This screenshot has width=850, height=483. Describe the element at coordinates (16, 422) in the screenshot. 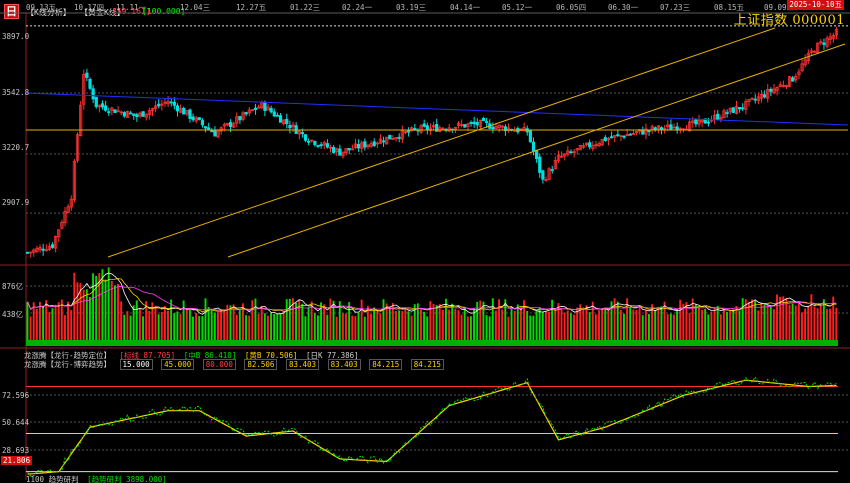

I see `indicator-tick: 50.644` at that location.